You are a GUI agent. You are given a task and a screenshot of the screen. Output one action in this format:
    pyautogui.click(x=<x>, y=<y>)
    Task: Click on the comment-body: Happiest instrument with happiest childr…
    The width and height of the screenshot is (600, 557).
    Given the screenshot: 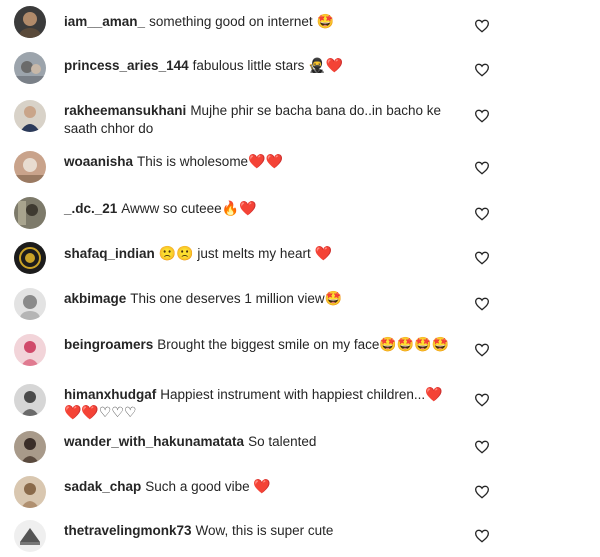 What is the action you would take?
    pyautogui.click(x=293, y=394)
    